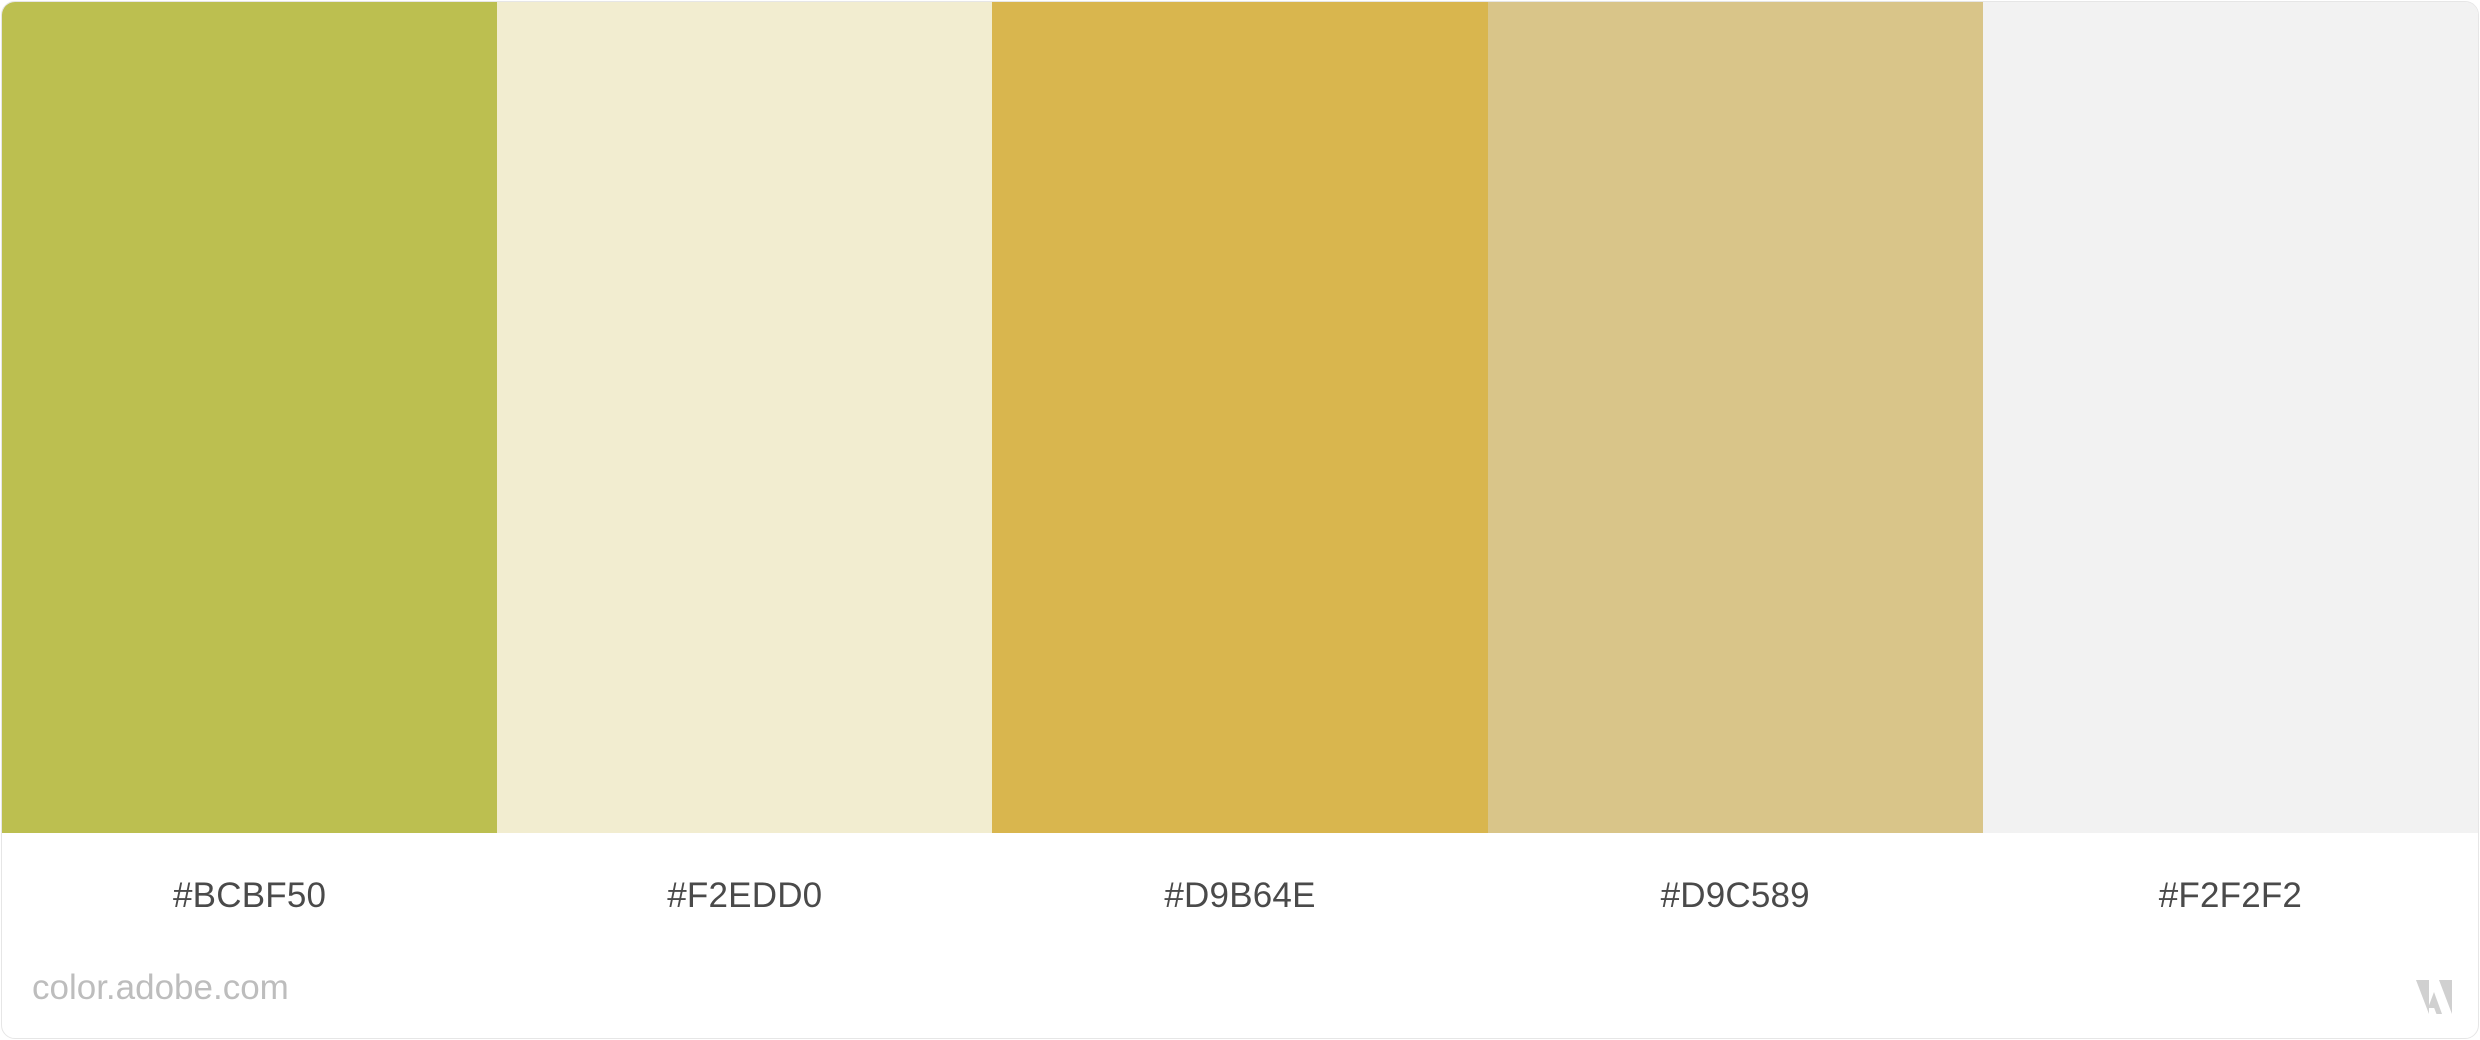 The height and width of the screenshot is (1040, 2480). Describe the element at coordinates (2230, 895) in the screenshot. I see `hex-code-label-5: #F2F2F2` at that location.